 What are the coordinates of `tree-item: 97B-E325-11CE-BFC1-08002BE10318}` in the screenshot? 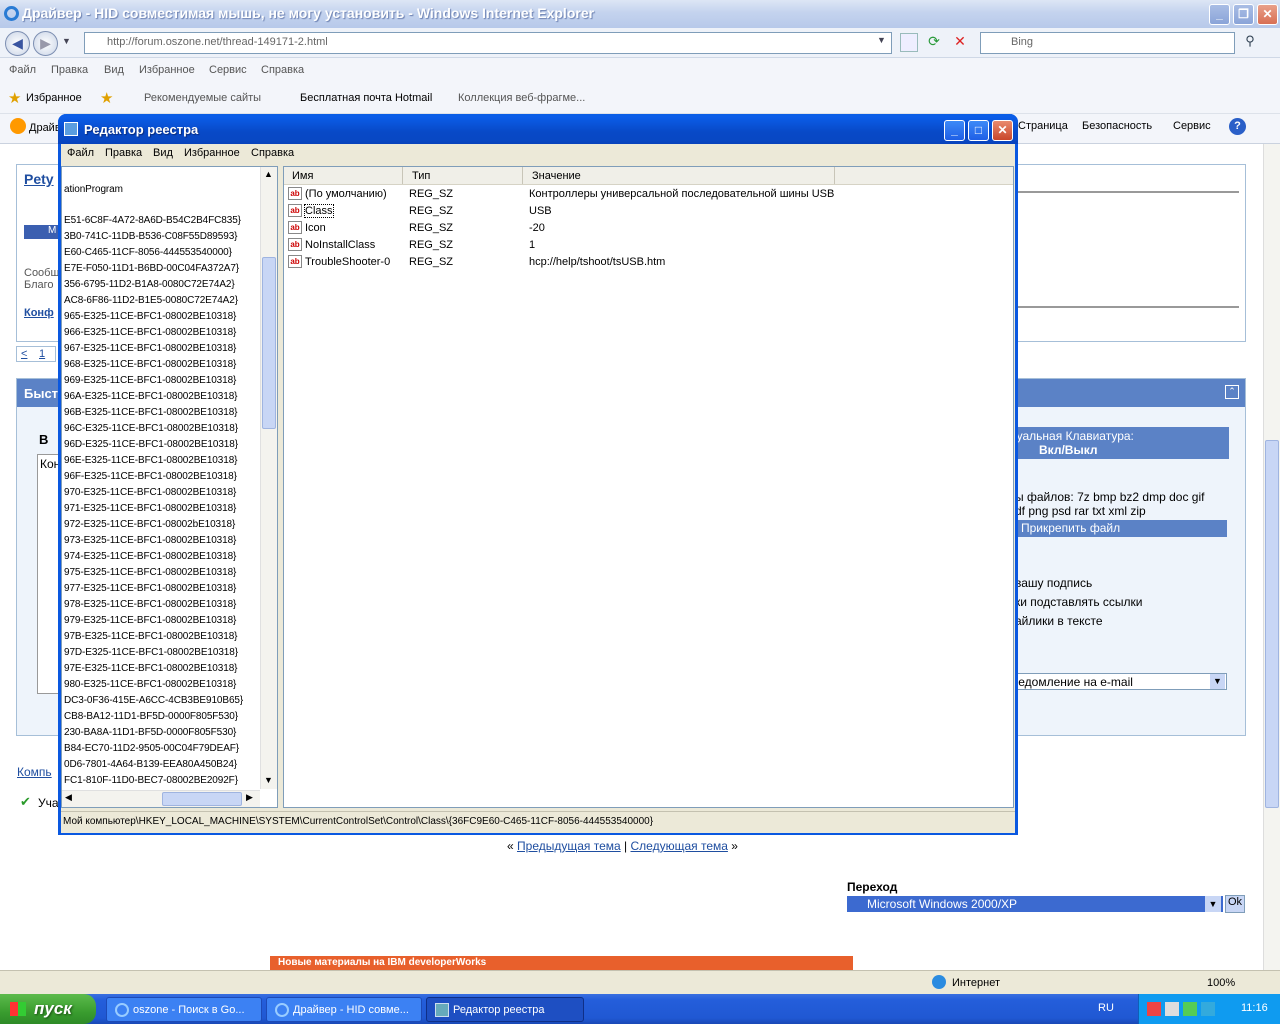 It's located at (151, 636).